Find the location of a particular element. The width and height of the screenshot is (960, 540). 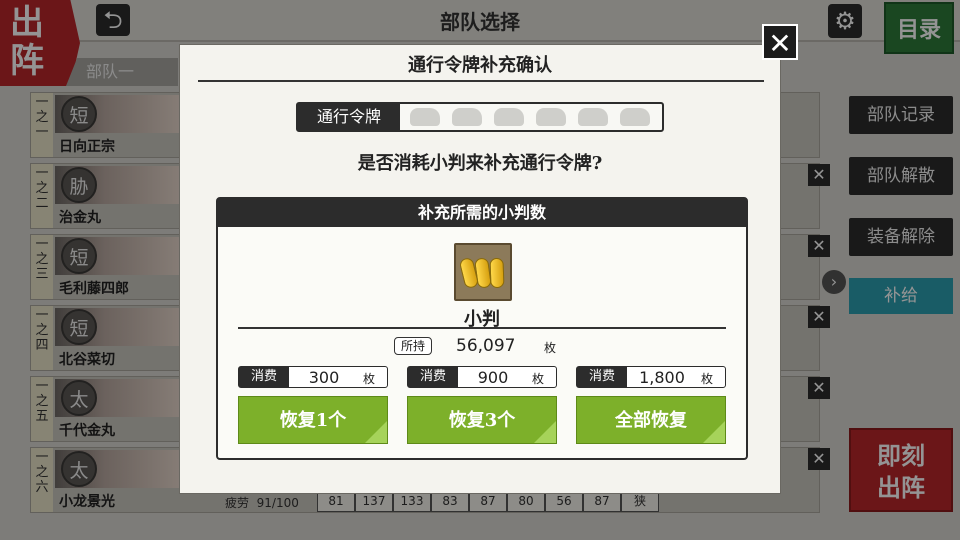

owned-unit: 枚 is located at coordinates (550, 348).